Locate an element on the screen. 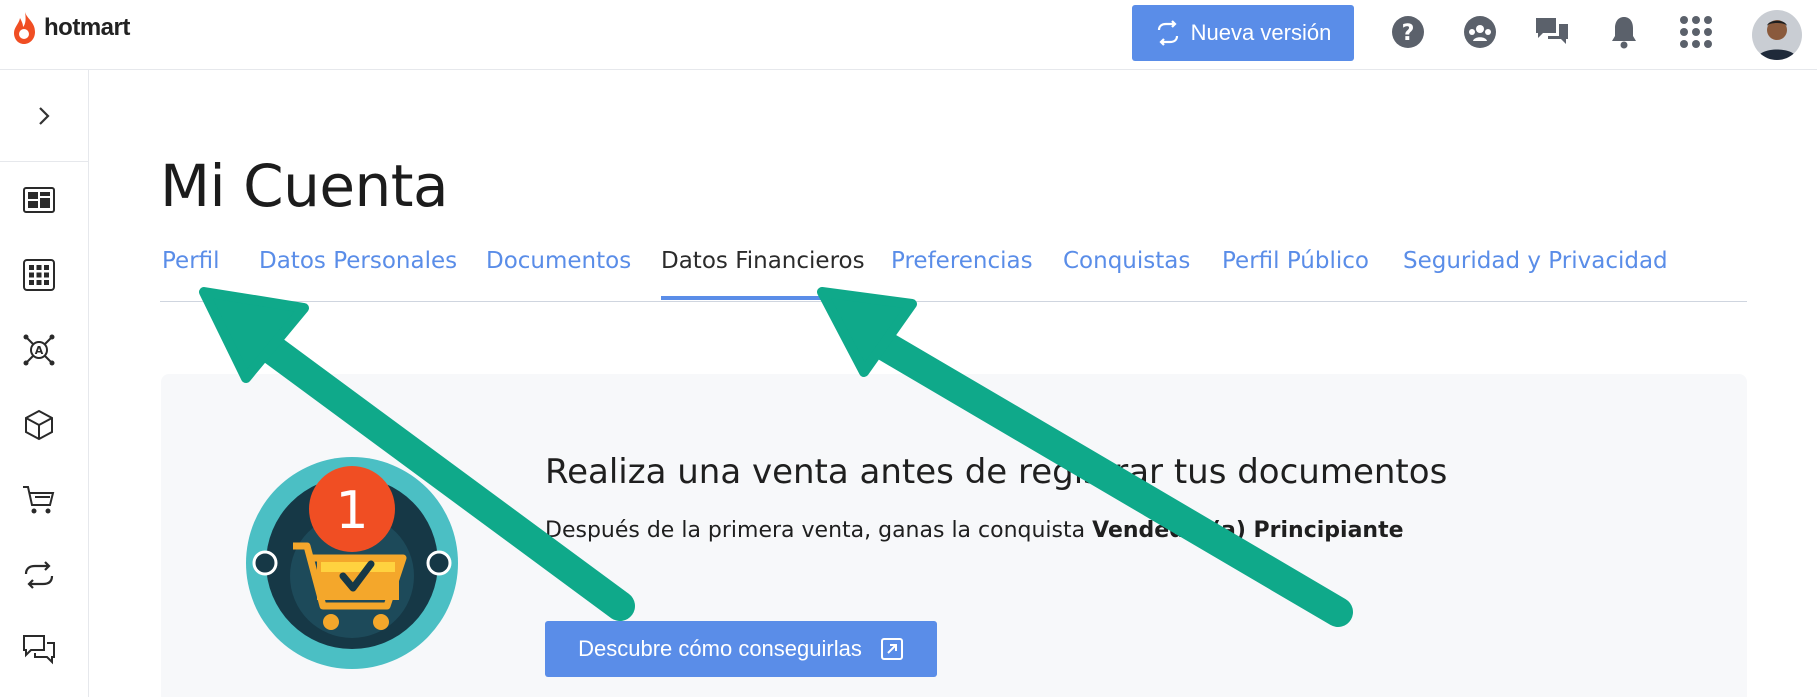 The image size is (1817, 697). refresh-icon is located at coordinates (39, 575).